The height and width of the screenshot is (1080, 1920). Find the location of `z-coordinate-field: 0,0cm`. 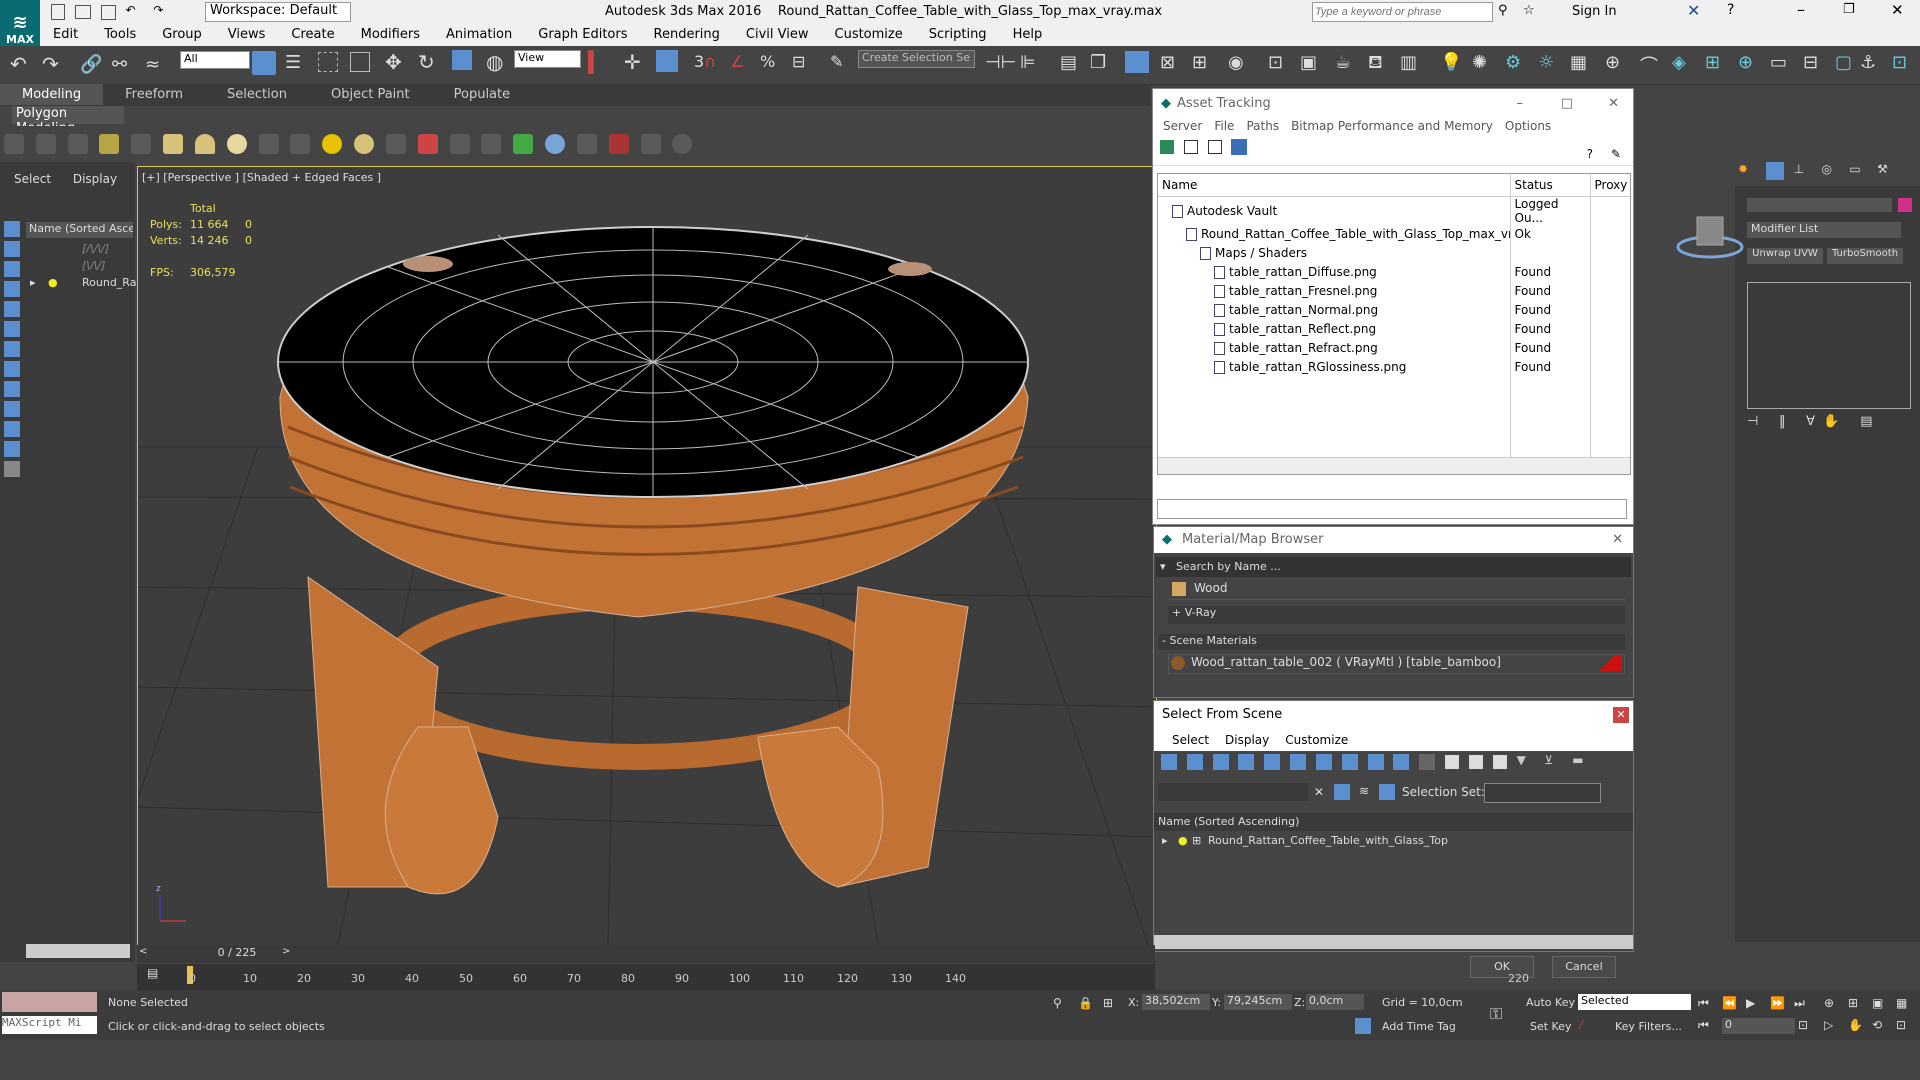

z-coordinate-field: 0,0cm is located at coordinates (1335, 1002).